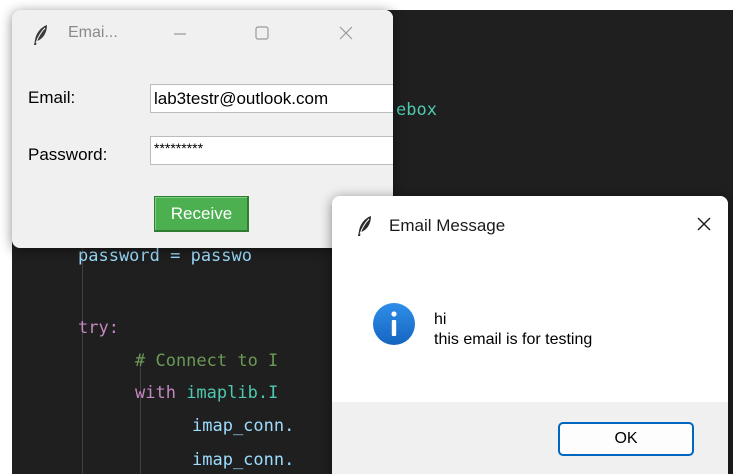  I want to click on message-line: this email is for testing, so click(513, 339).